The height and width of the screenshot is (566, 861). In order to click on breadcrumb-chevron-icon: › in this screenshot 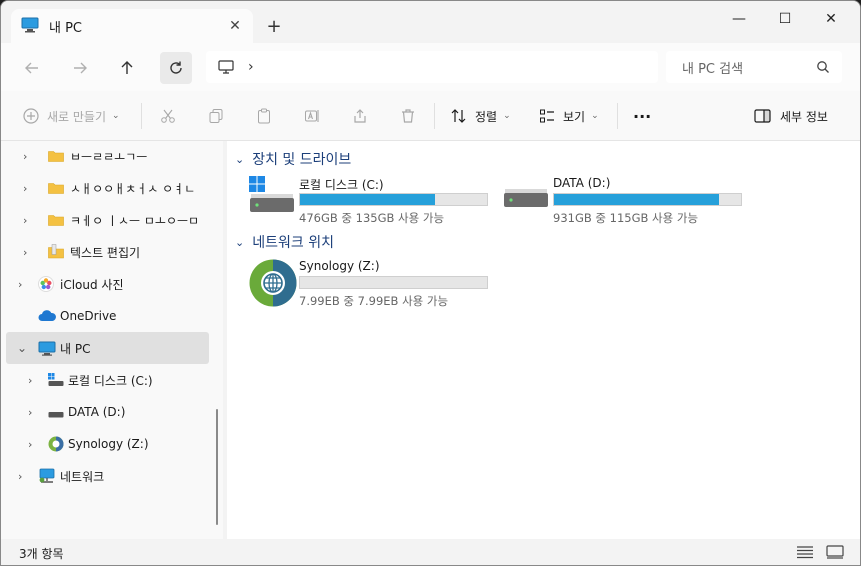, I will do `click(251, 67)`.